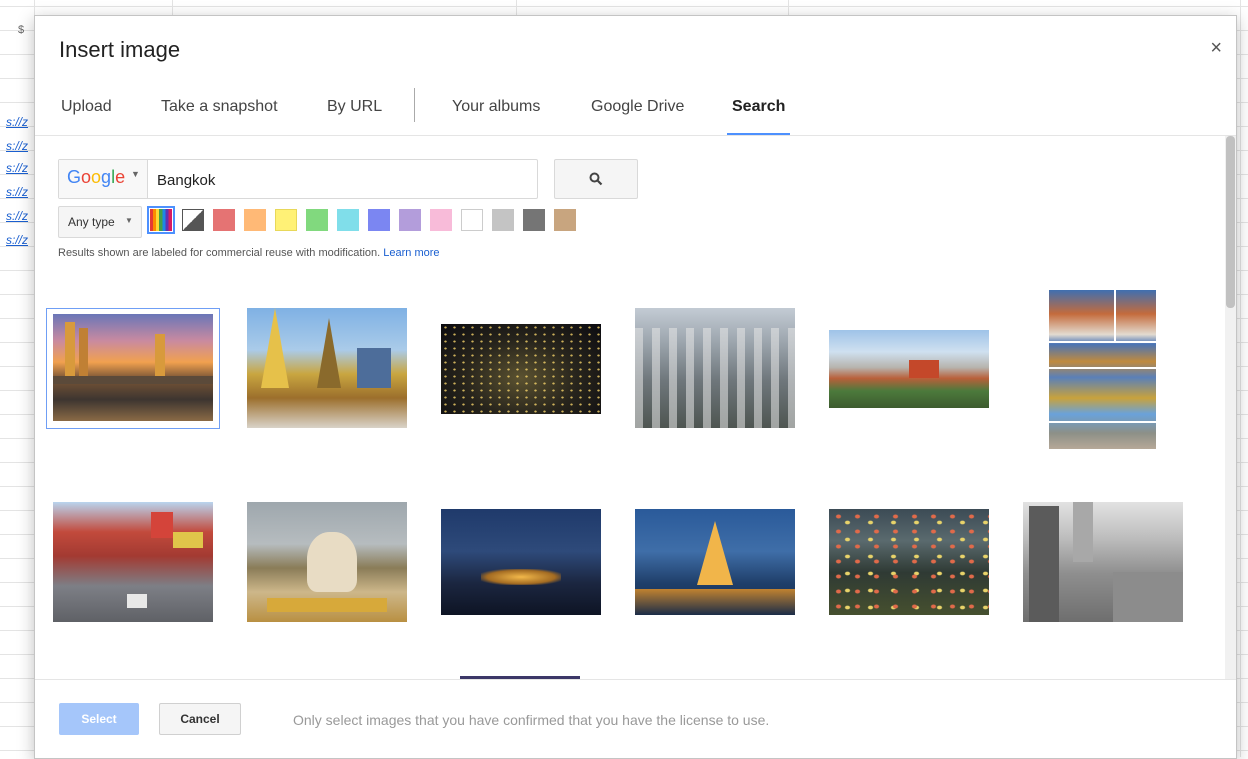  I want to click on color-swatch-any, so click(161, 220).